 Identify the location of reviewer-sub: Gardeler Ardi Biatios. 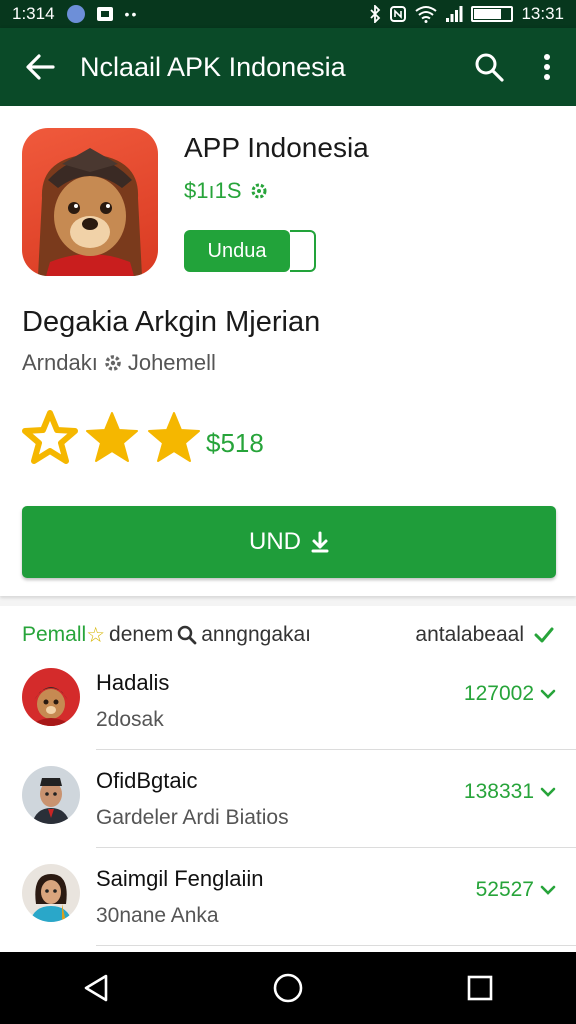
(192, 817).